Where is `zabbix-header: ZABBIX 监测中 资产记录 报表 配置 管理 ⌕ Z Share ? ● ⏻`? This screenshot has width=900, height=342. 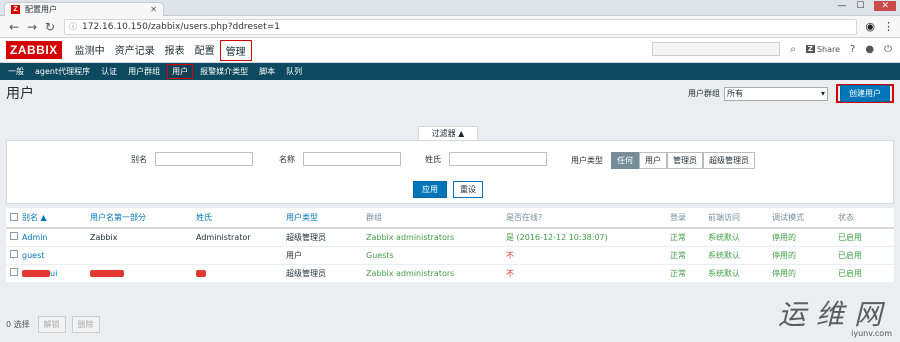
zabbix-header: ZABBIX 监测中 资产记录 报表 配置 管理 ⌕ Z Share ? ● ⏻ is located at coordinates (450, 50).